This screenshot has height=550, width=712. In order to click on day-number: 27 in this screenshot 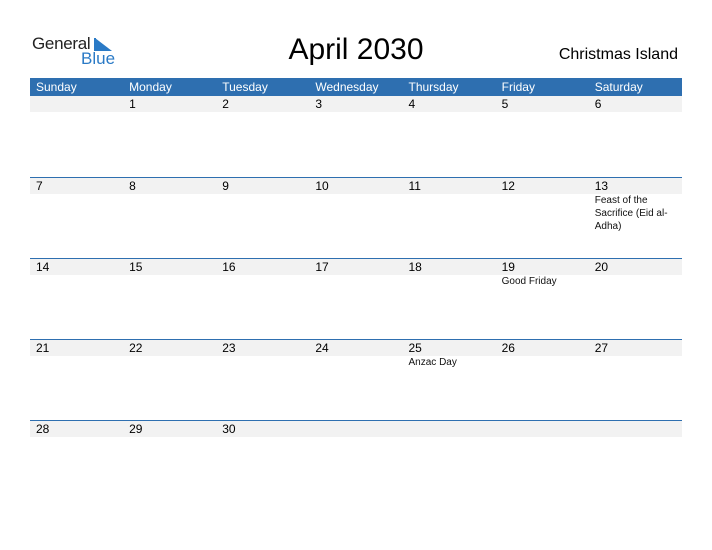, I will do `click(601, 348)`.